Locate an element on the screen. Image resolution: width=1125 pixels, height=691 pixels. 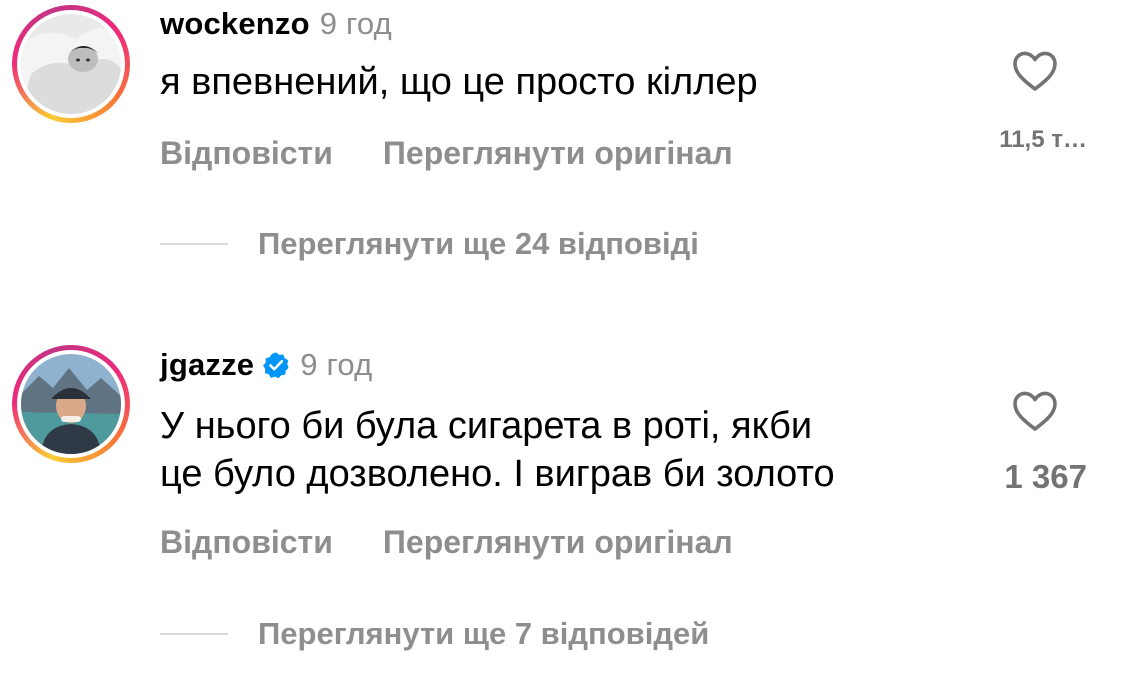
comment-text-line: У нього би була сигарета в роті, якби is located at coordinates (486, 426).